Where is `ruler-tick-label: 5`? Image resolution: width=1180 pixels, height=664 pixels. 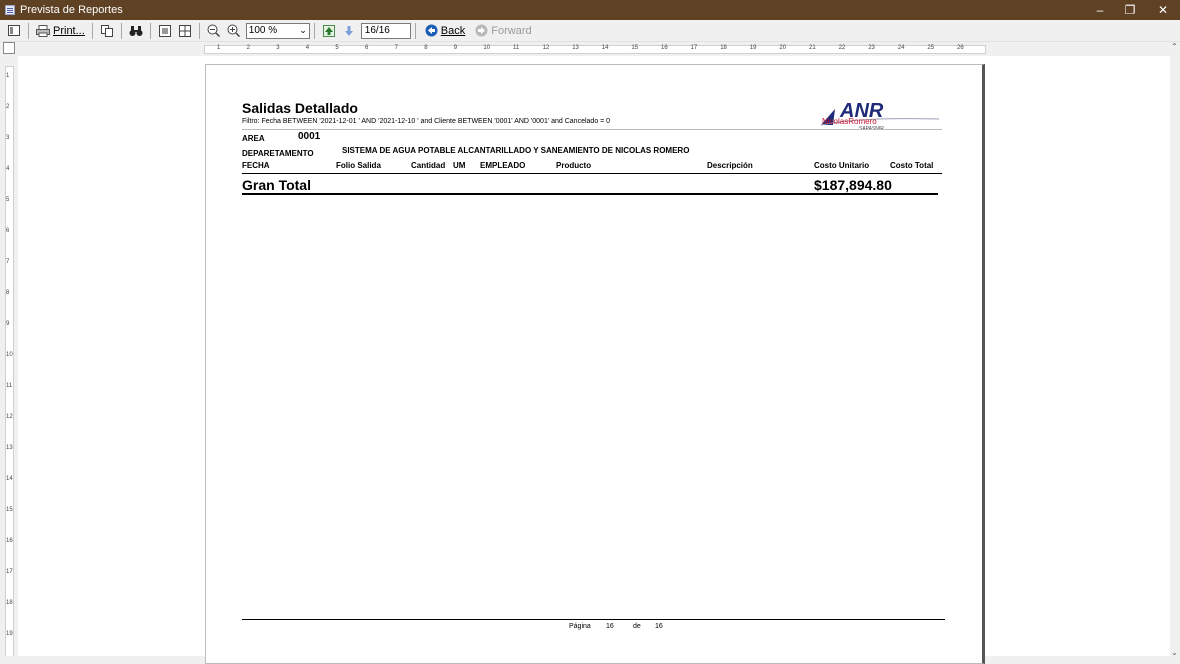
ruler-tick-label: 5 is located at coordinates (337, 48).